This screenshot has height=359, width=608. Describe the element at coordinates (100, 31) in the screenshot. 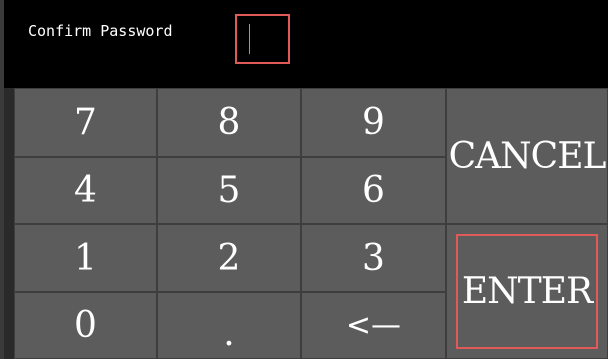

I see `confirm-password-label: Confirm Password` at that location.